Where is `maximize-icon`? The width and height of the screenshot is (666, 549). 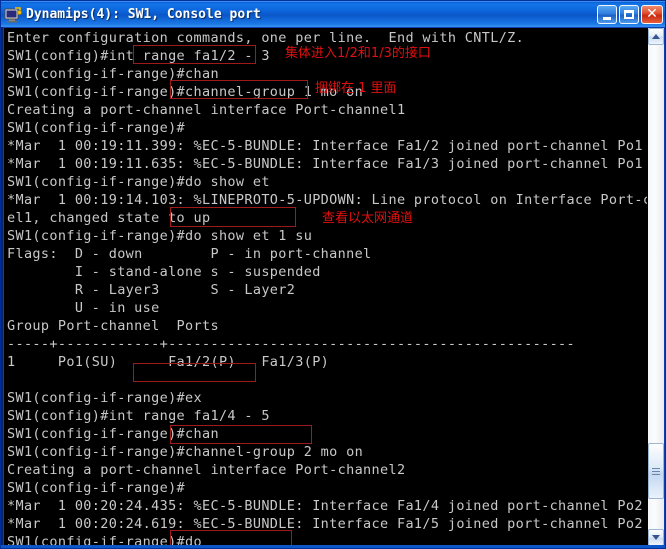 maximize-icon is located at coordinates (629, 14).